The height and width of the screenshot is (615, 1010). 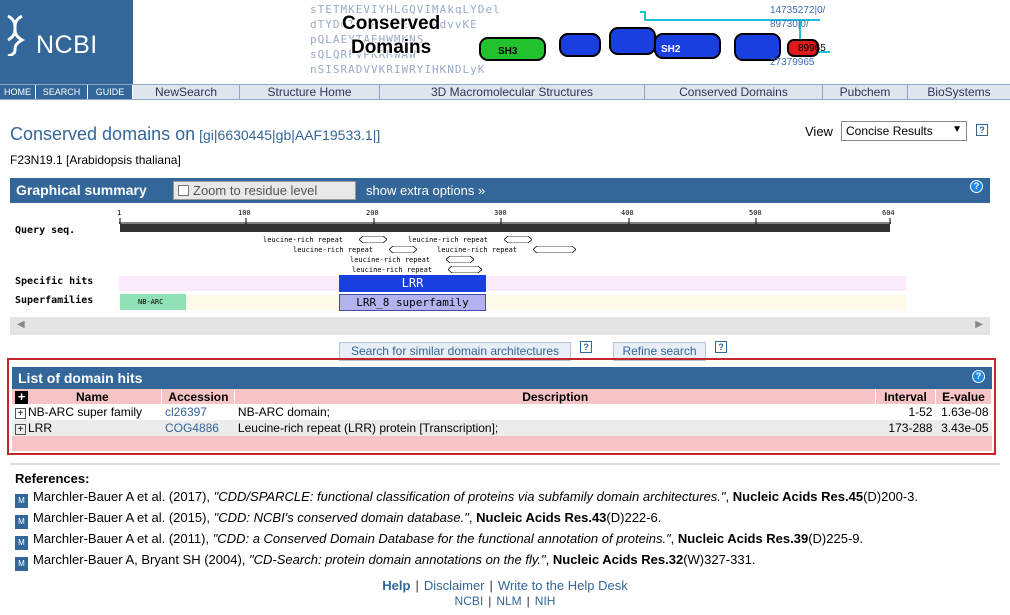 I want to click on ref-journal: Nucleic Acids Res.32, so click(x=618, y=559).